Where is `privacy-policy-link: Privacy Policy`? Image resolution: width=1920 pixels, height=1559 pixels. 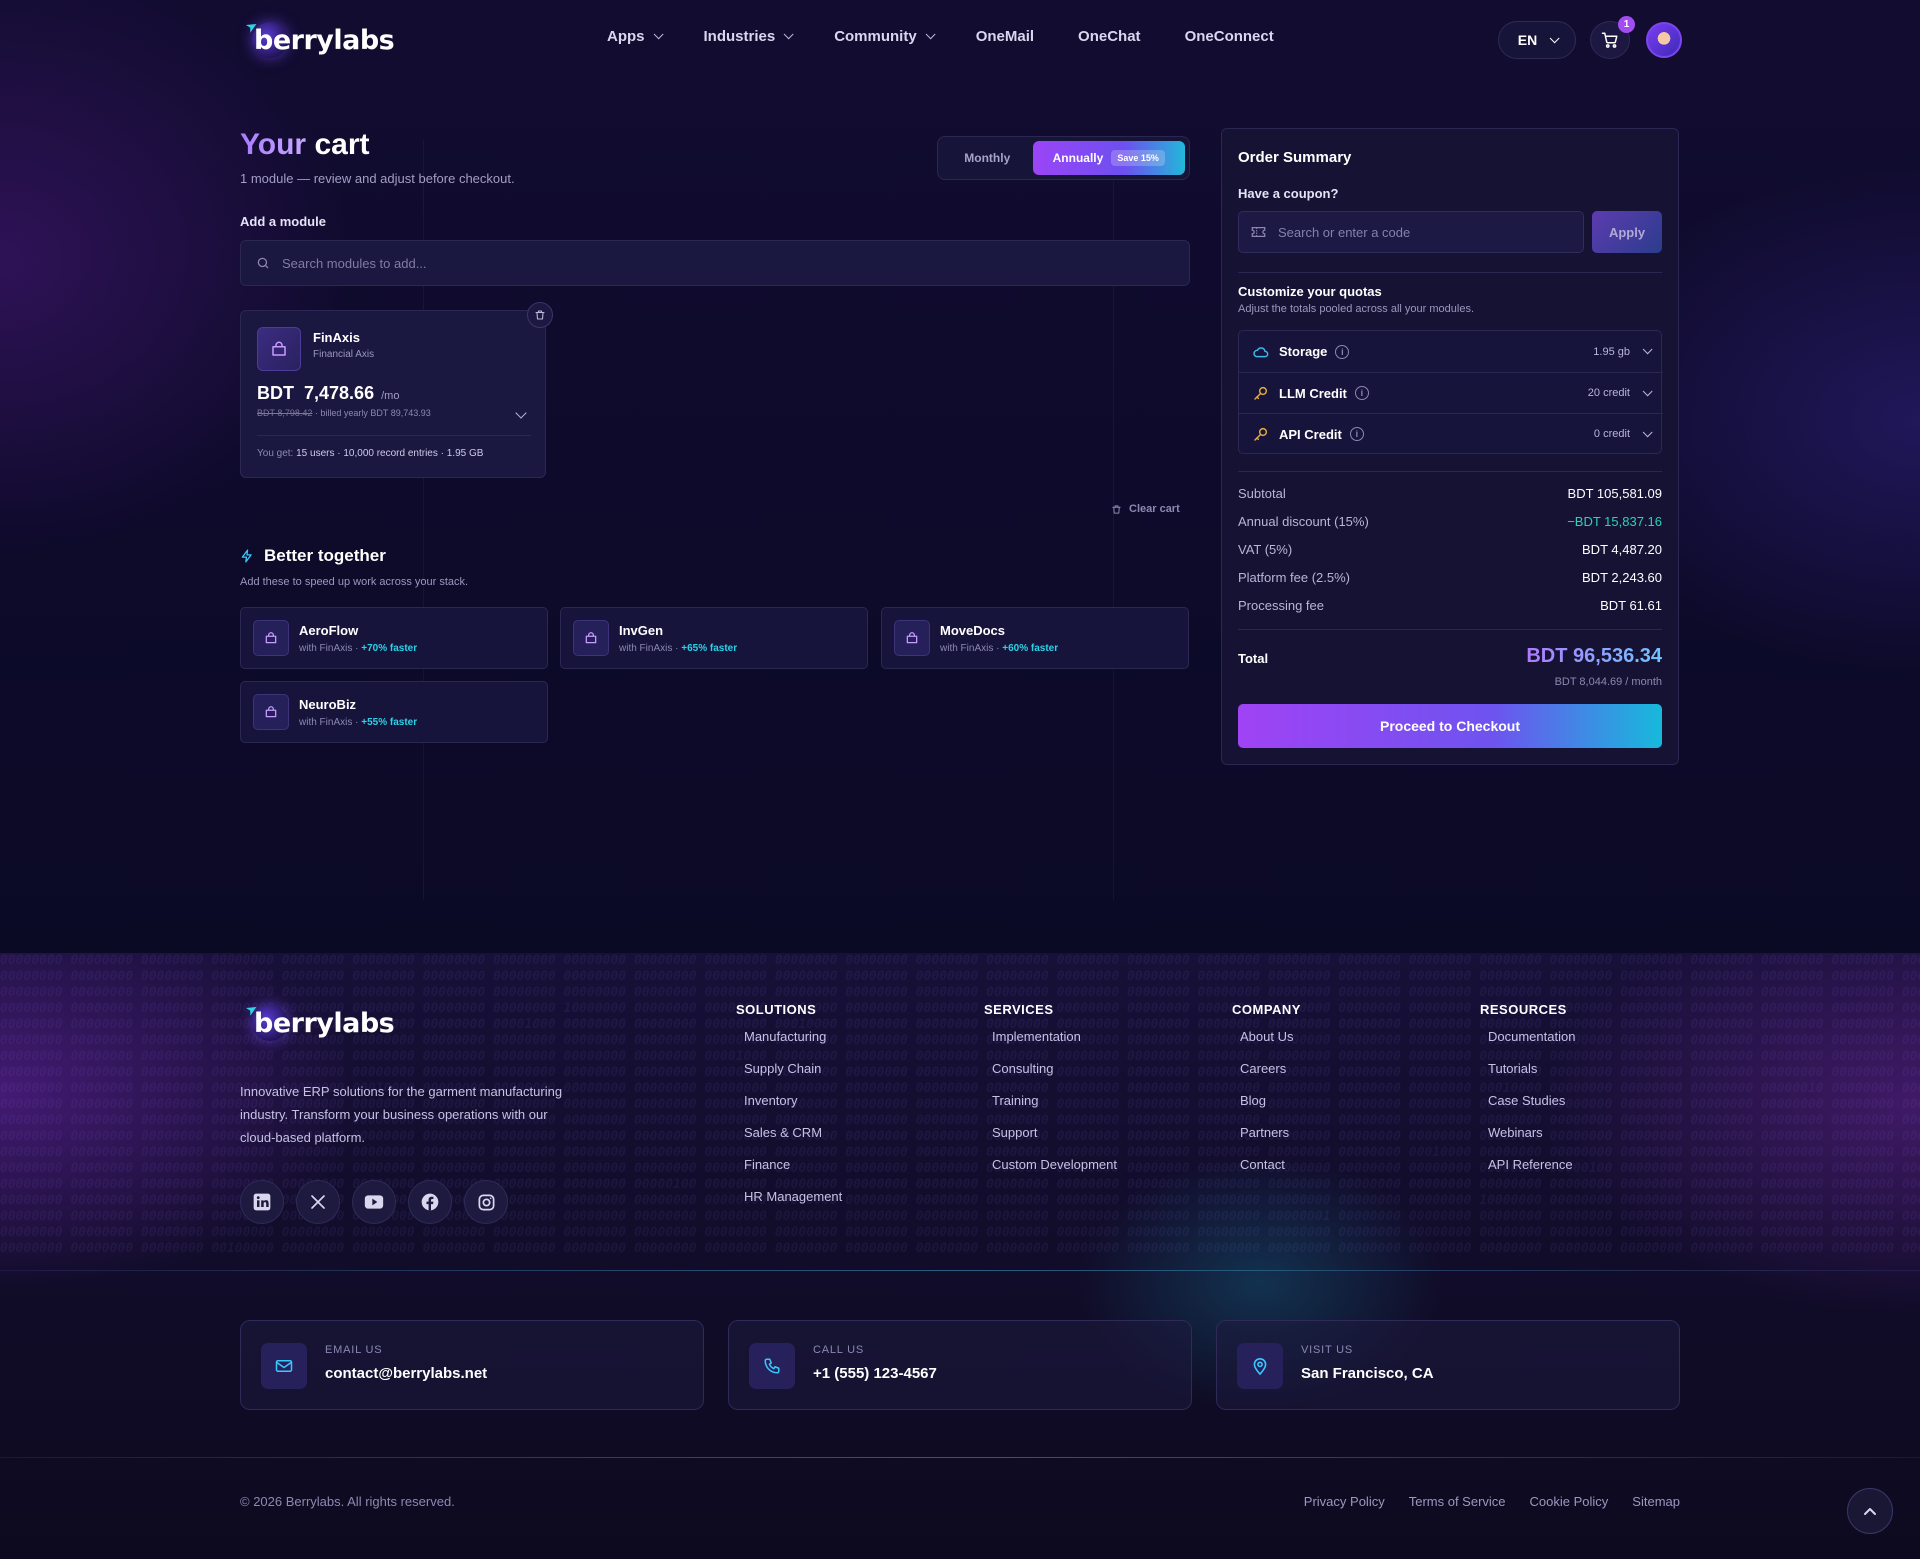
privacy-policy-link: Privacy Policy is located at coordinates (1344, 1501).